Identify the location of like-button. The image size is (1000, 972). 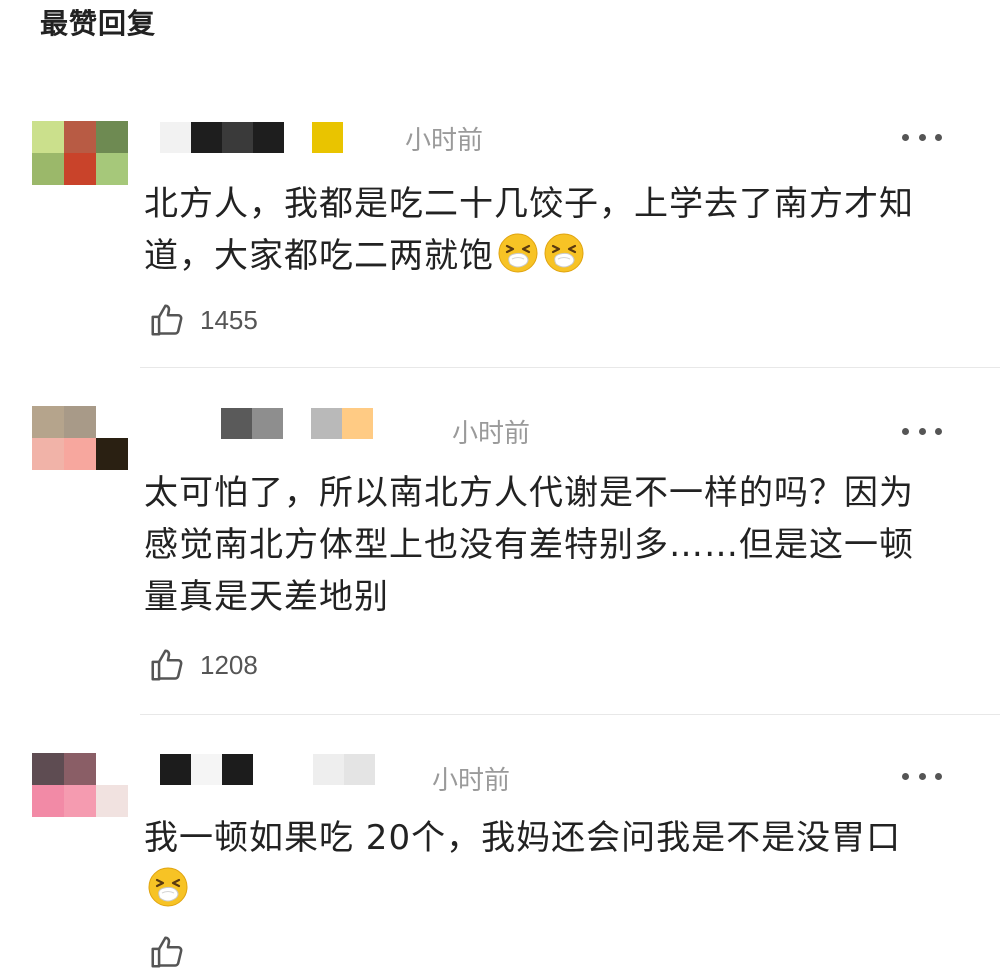
(174, 952).